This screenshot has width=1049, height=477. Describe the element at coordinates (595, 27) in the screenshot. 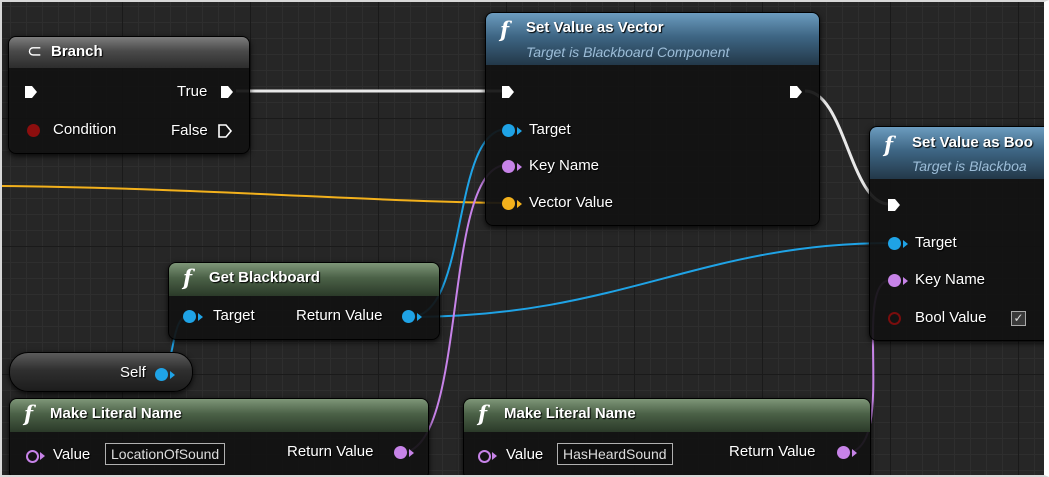

I see `set-vector-title: Set Value as Vector` at that location.